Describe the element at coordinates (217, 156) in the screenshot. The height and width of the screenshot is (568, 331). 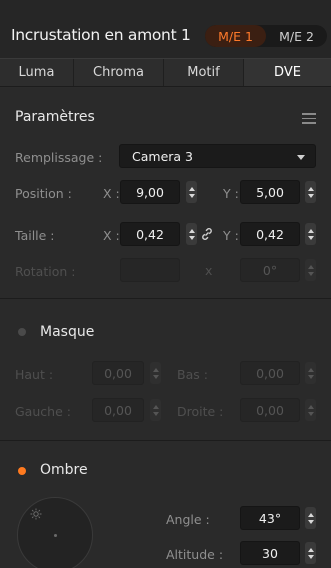
I see `fill-source-select: Camera 3` at that location.